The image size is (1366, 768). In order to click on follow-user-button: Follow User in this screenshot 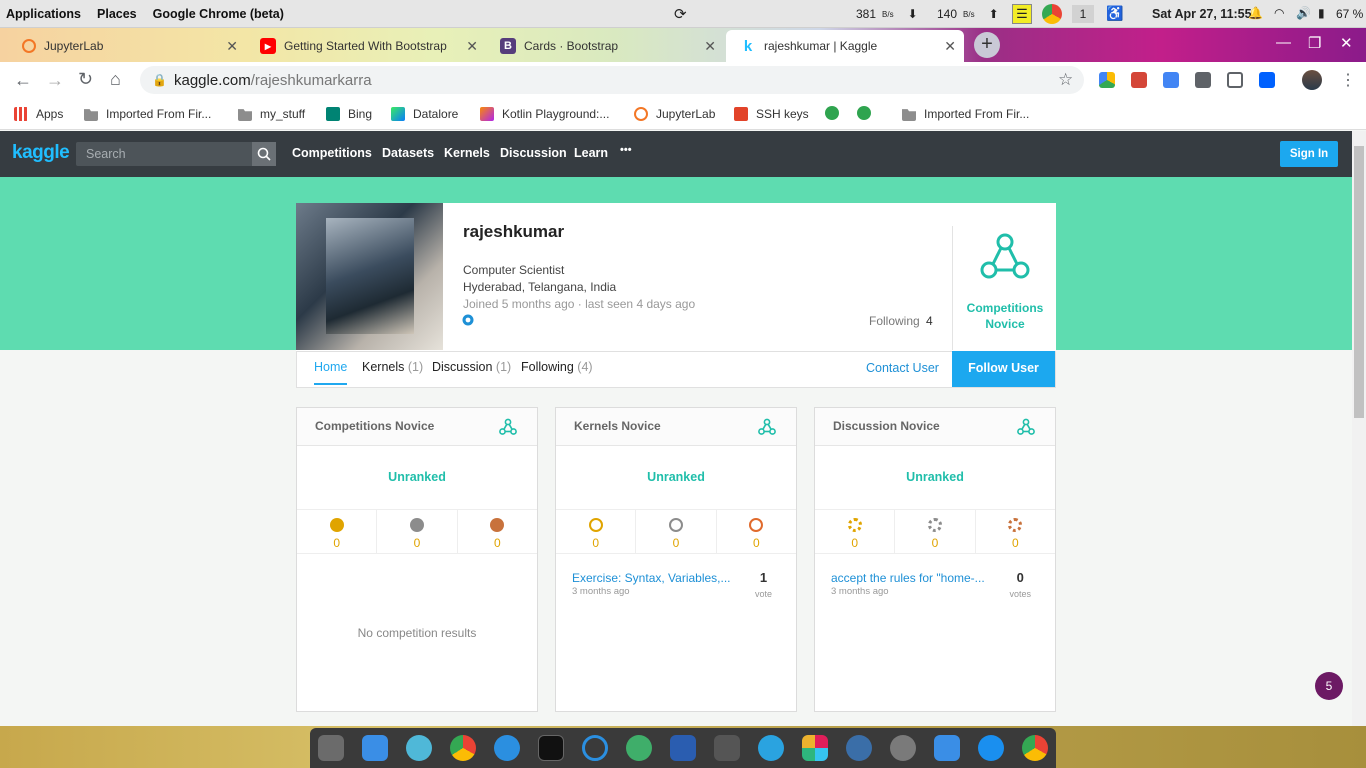, I will do `click(1003, 369)`.